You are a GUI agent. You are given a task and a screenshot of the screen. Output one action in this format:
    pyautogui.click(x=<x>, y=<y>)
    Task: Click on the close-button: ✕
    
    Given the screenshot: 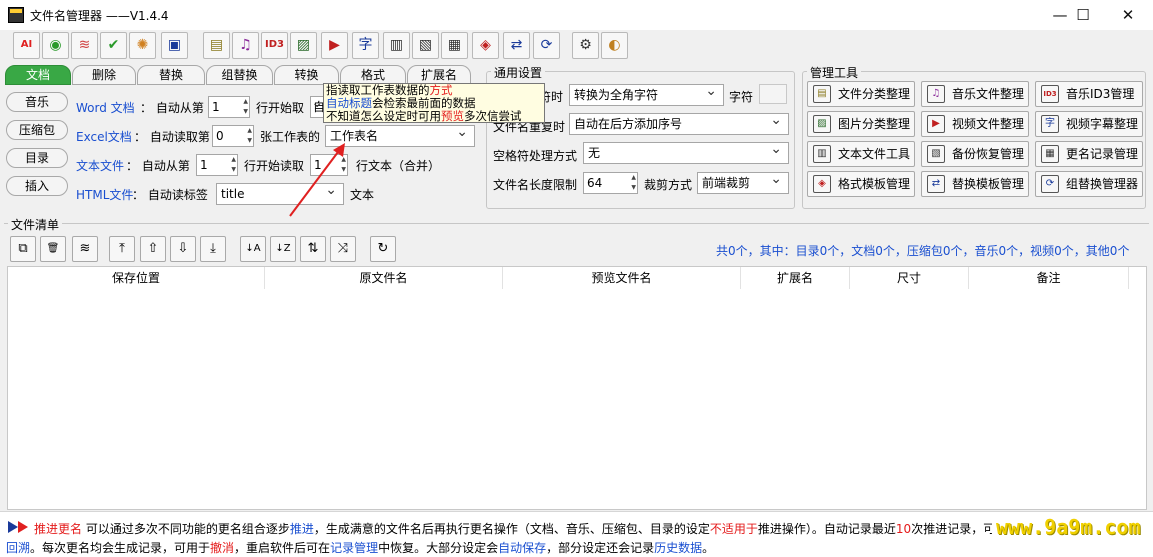 What is the action you would take?
    pyautogui.click(x=1128, y=15)
    